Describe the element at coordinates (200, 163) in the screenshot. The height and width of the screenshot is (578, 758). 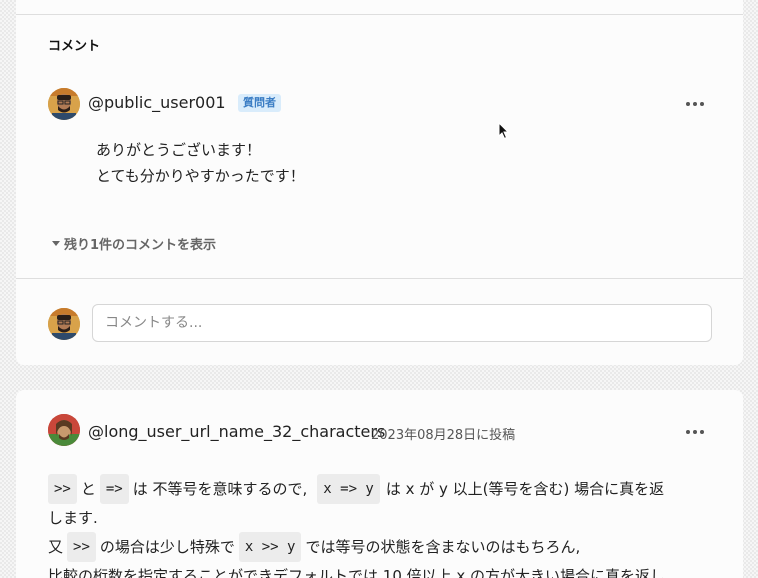
I see `comment-body: ありがとうございます！ とても分かりやすかったです！` at that location.